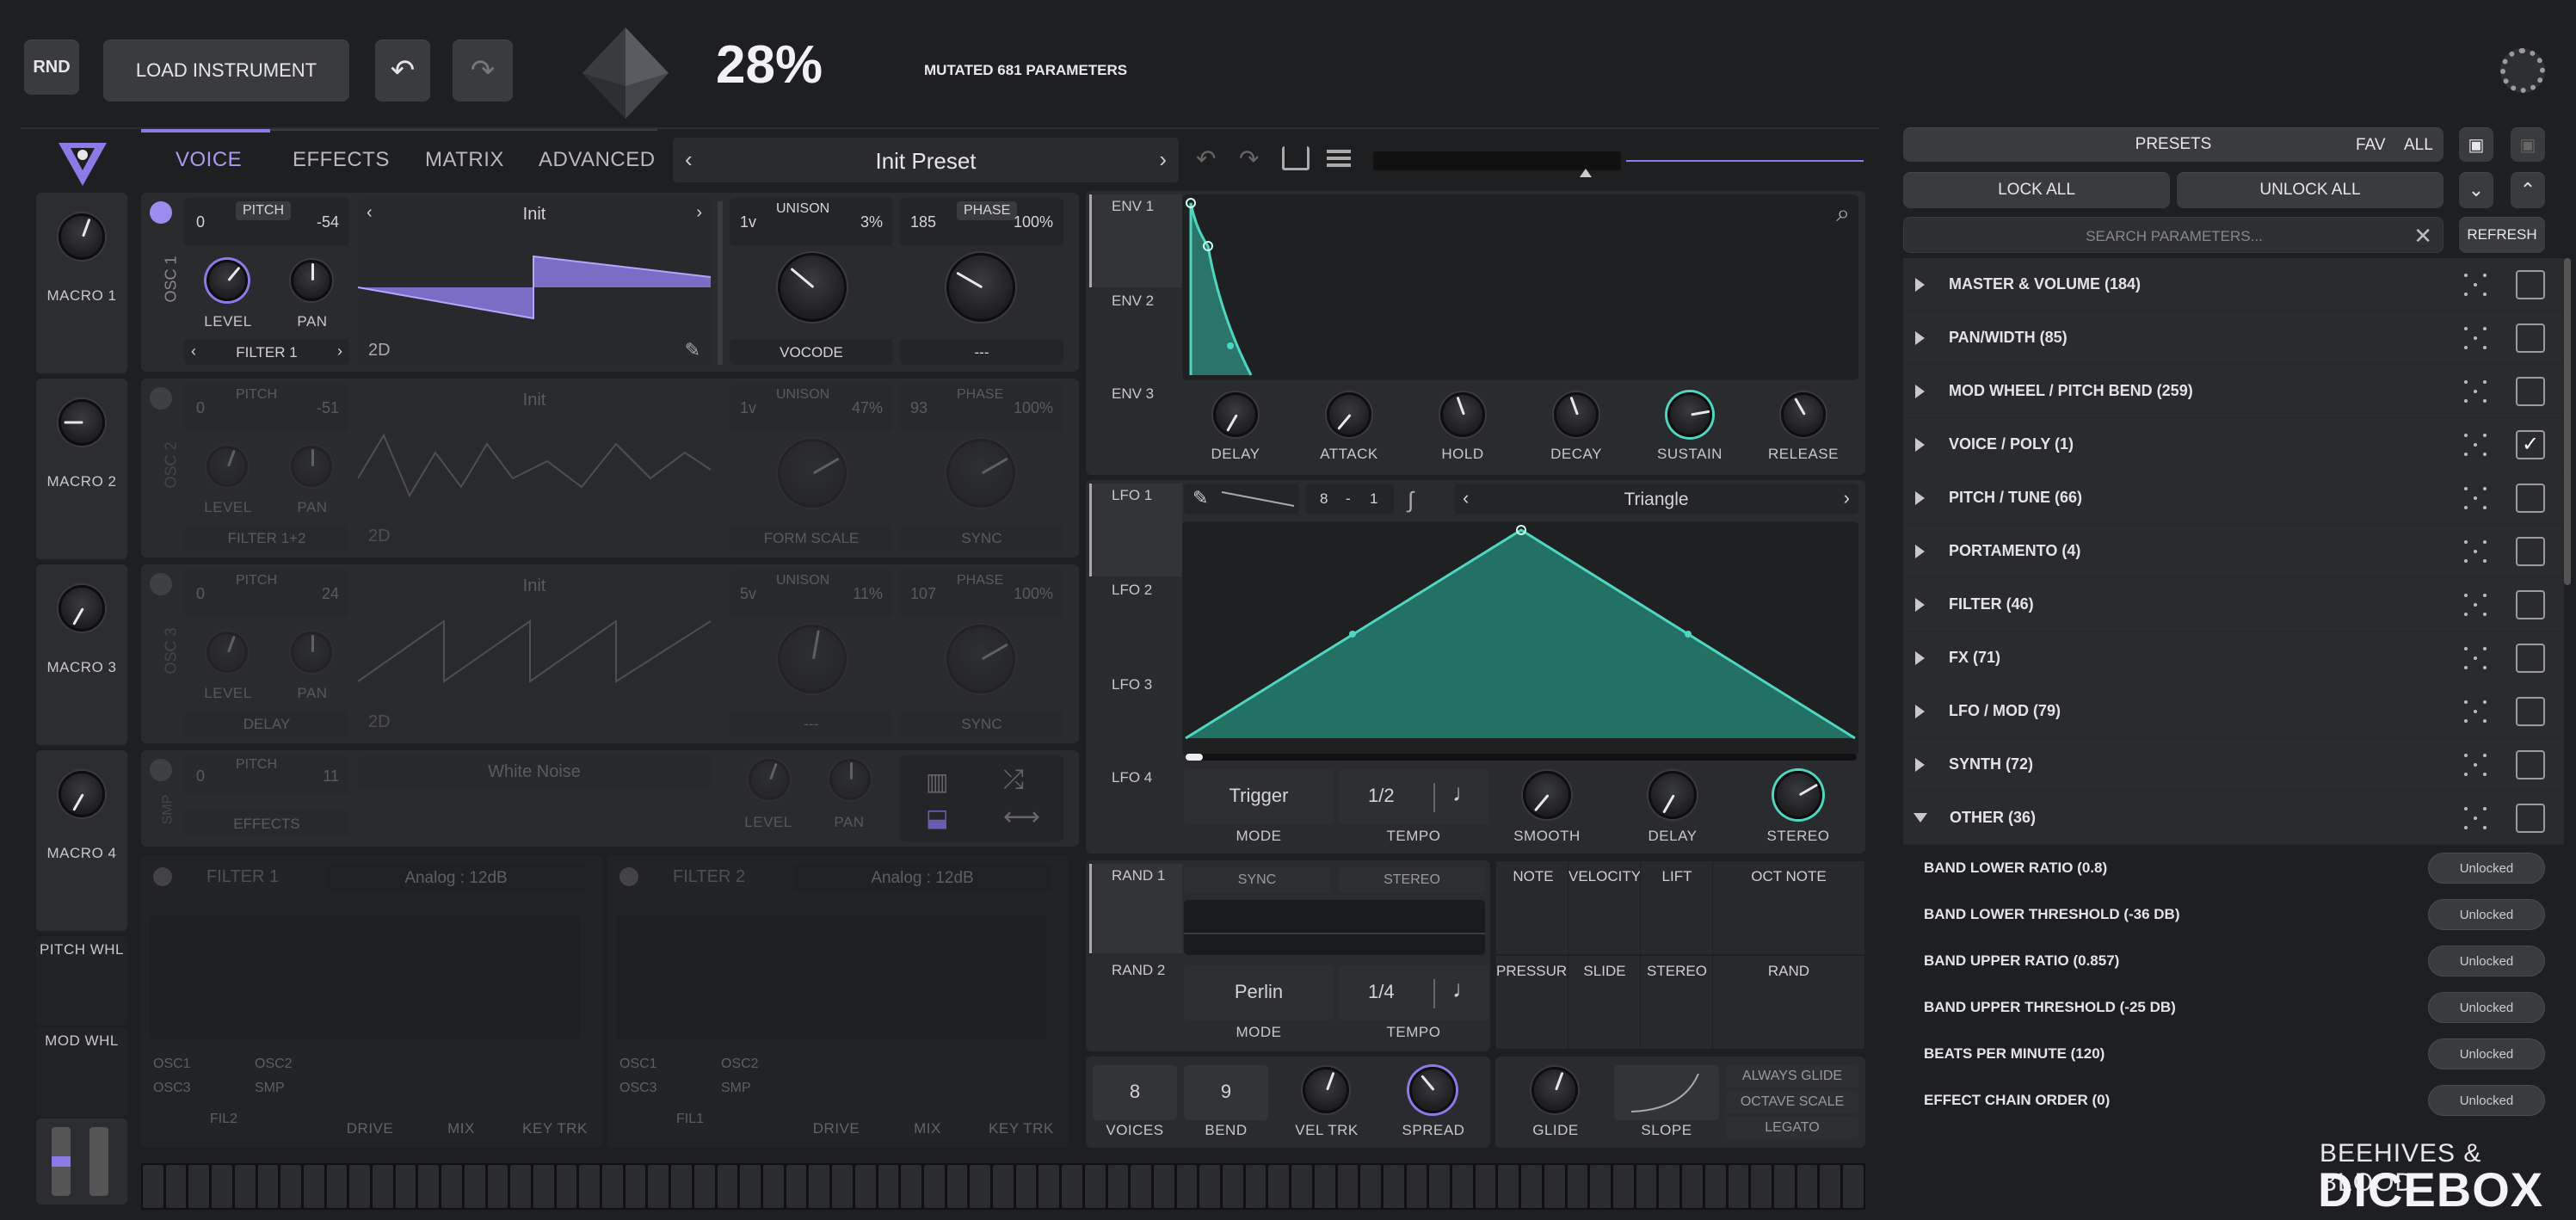  What do you see at coordinates (2528, 144) in the screenshot?
I see `save-as-button: ▣` at bounding box center [2528, 144].